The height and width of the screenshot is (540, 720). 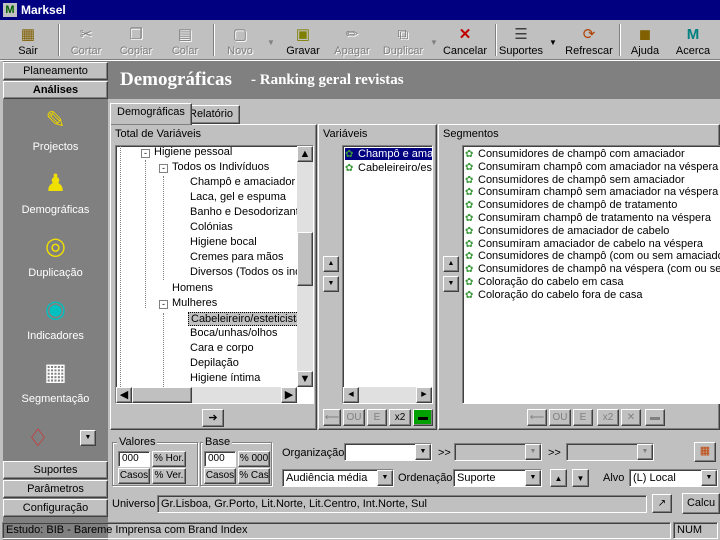 I want to click on tree-item-homens: Homens, so click(x=192, y=288).